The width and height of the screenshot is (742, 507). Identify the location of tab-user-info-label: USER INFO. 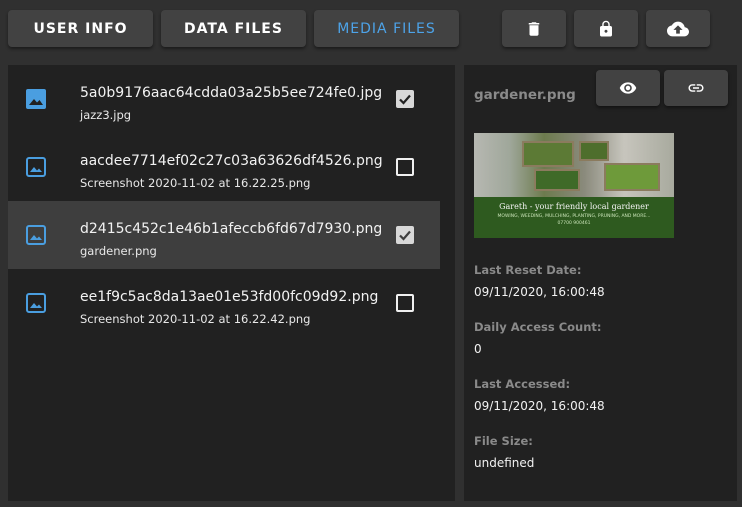
(80, 28).